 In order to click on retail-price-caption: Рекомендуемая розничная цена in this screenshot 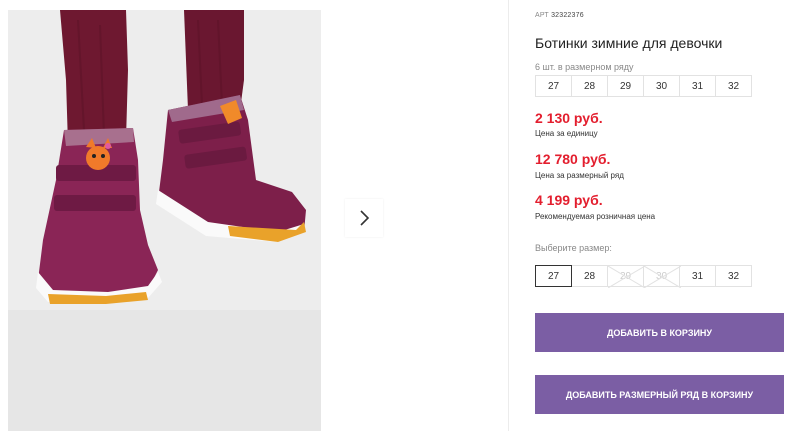, I will do `click(595, 216)`.